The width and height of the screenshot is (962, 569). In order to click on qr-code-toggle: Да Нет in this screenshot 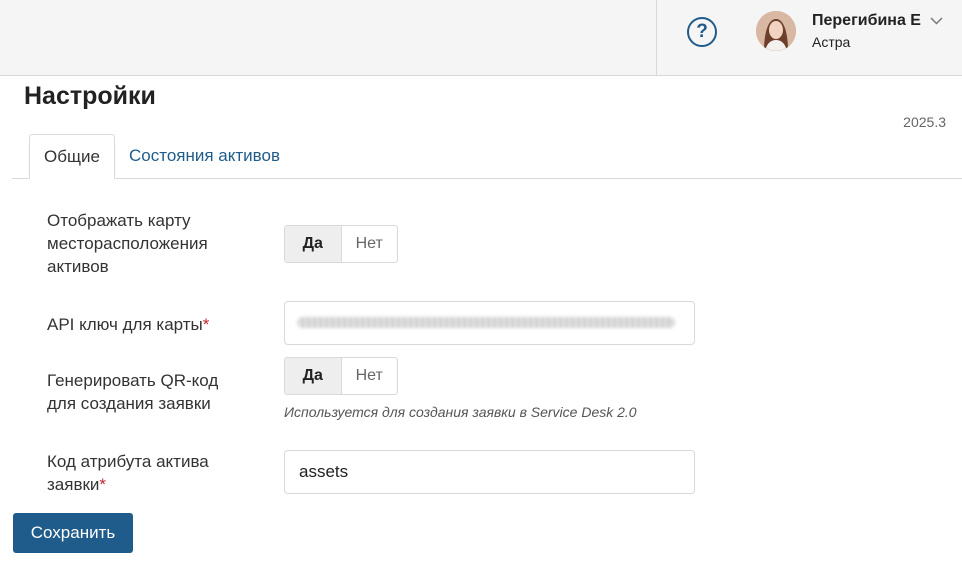, I will do `click(341, 376)`.